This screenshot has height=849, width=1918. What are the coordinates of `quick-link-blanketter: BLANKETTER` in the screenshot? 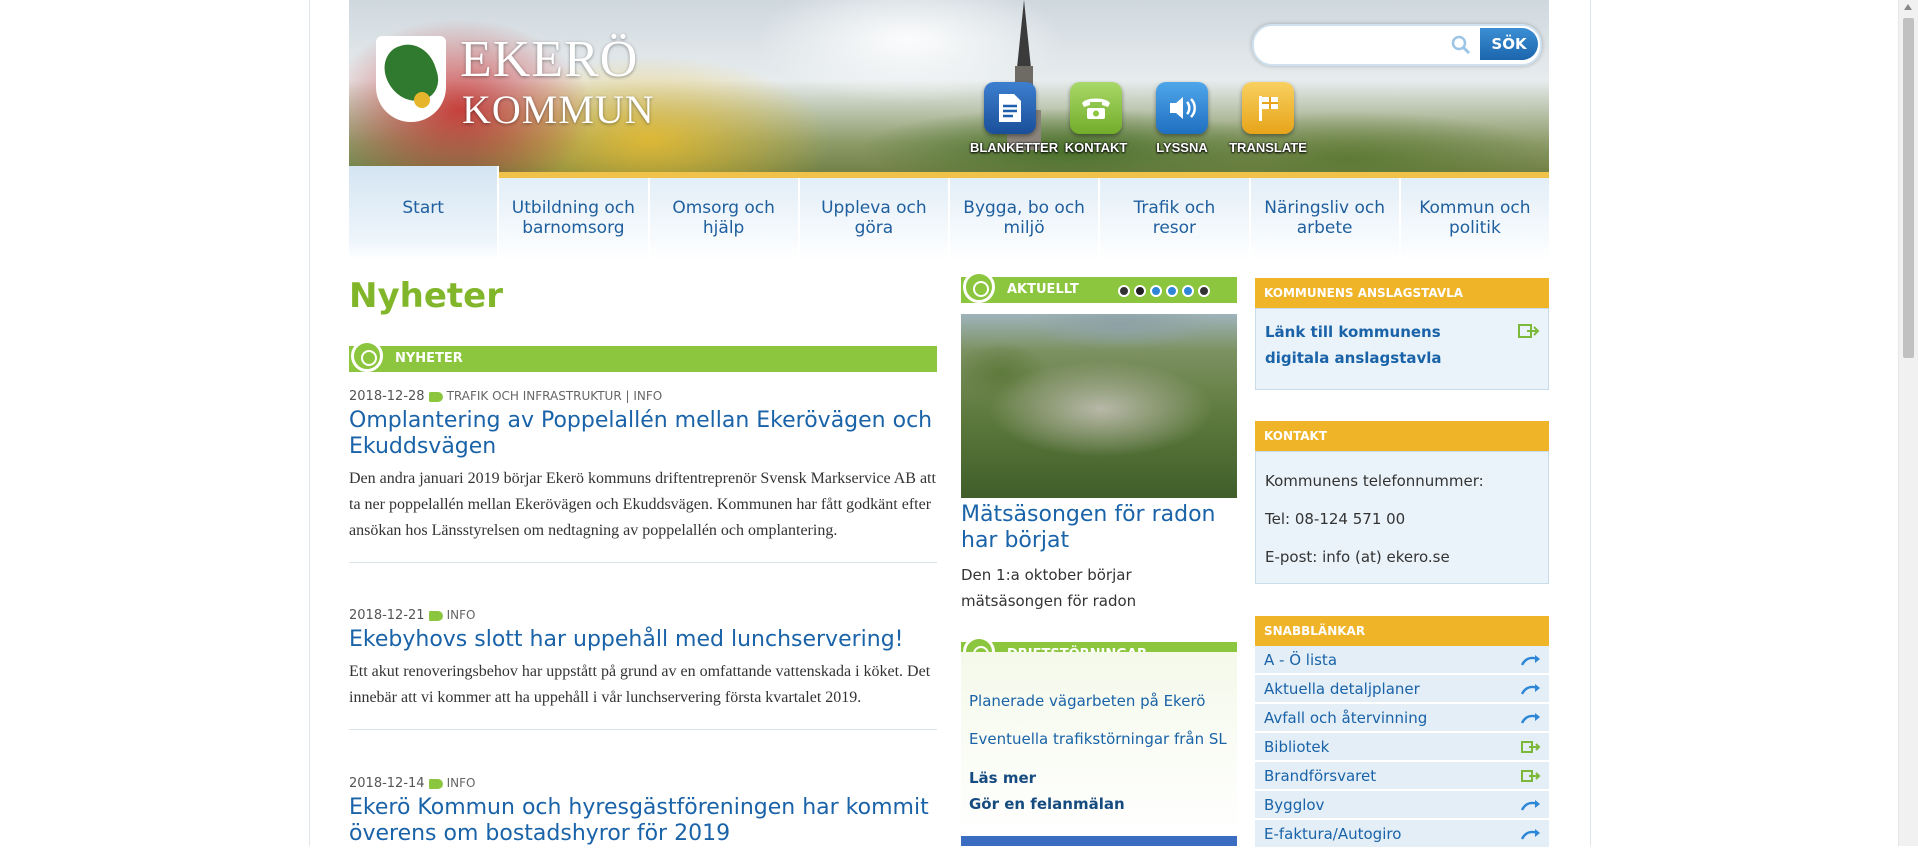 It's located at (1014, 118).